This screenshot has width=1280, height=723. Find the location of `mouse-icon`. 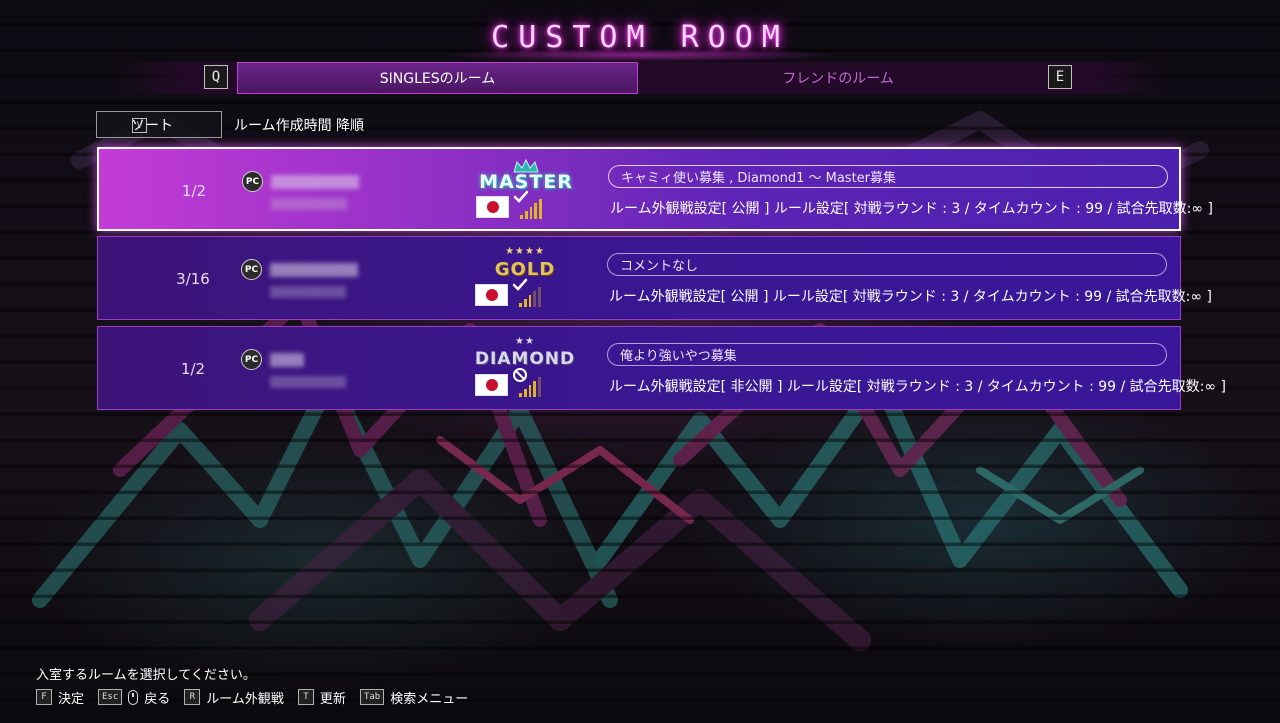

mouse-icon is located at coordinates (133, 697).